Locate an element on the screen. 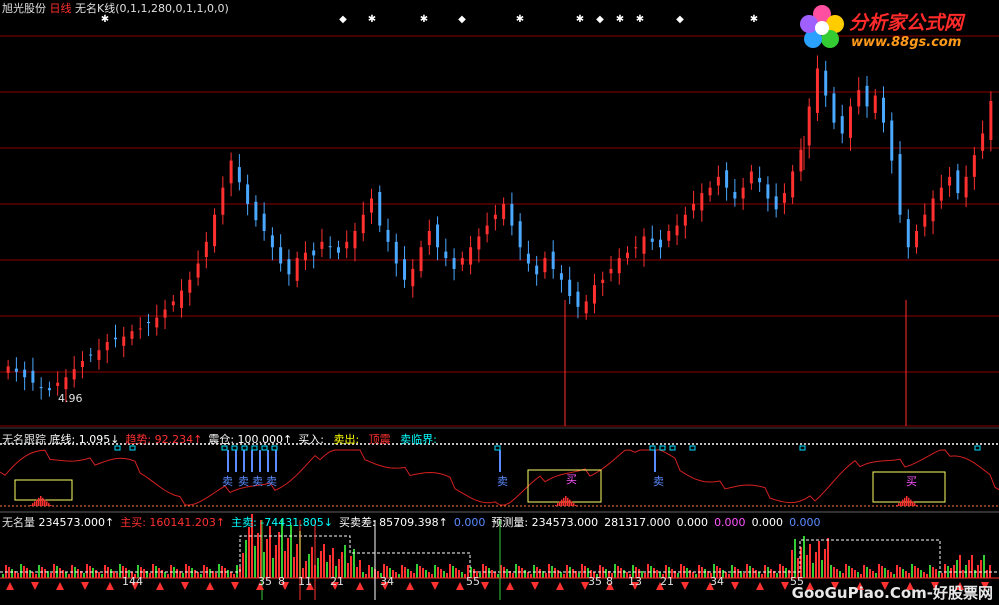 This screenshot has height=605, width=999. panel-name: 无名量 is located at coordinates (20, 522).